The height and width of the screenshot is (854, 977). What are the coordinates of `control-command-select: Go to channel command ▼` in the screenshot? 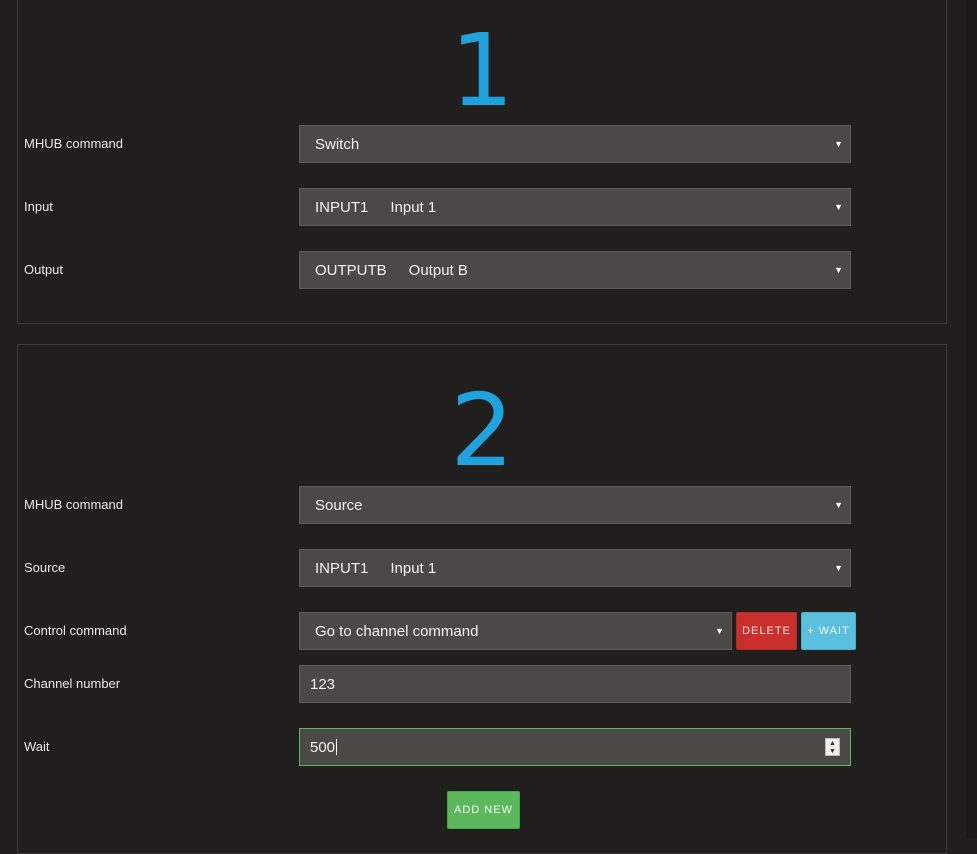 It's located at (515, 631).